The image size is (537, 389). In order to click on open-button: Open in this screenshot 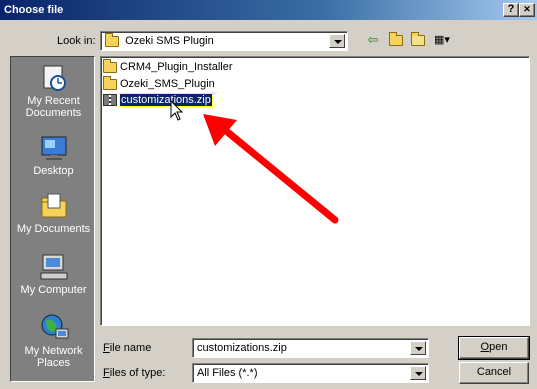, I will do `click(494, 348)`.